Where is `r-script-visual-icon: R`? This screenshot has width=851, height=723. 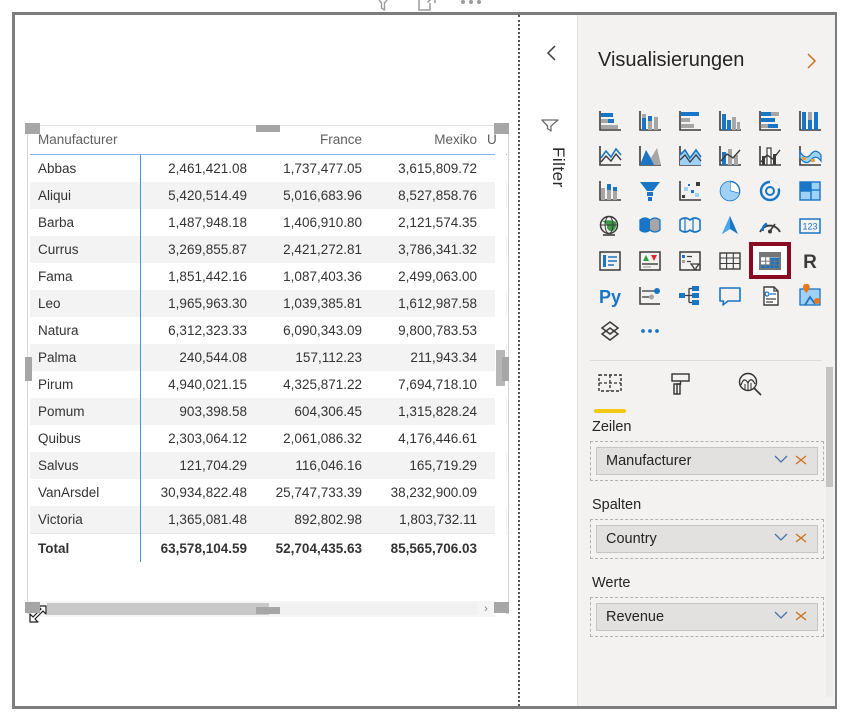 r-script-visual-icon: R is located at coordinates (810, 260).